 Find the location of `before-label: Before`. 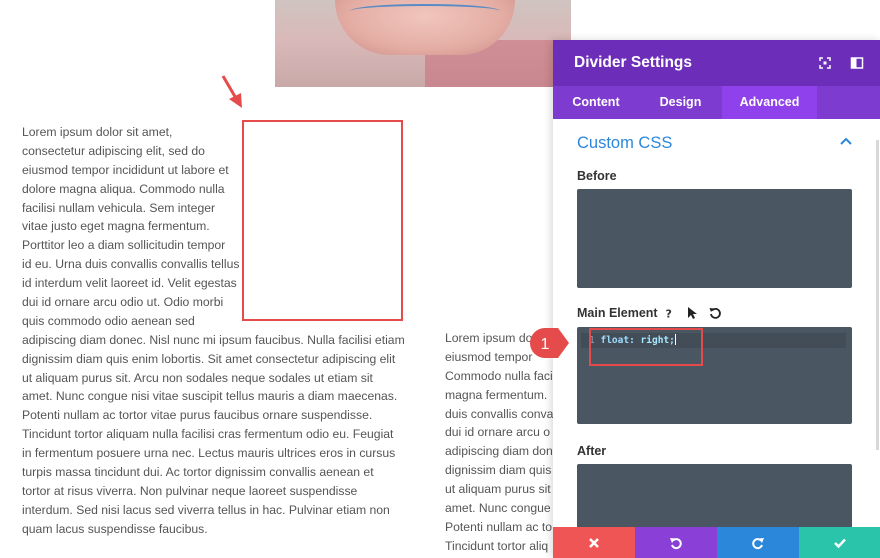

before-label: Before is located at coordinates (597, 176).